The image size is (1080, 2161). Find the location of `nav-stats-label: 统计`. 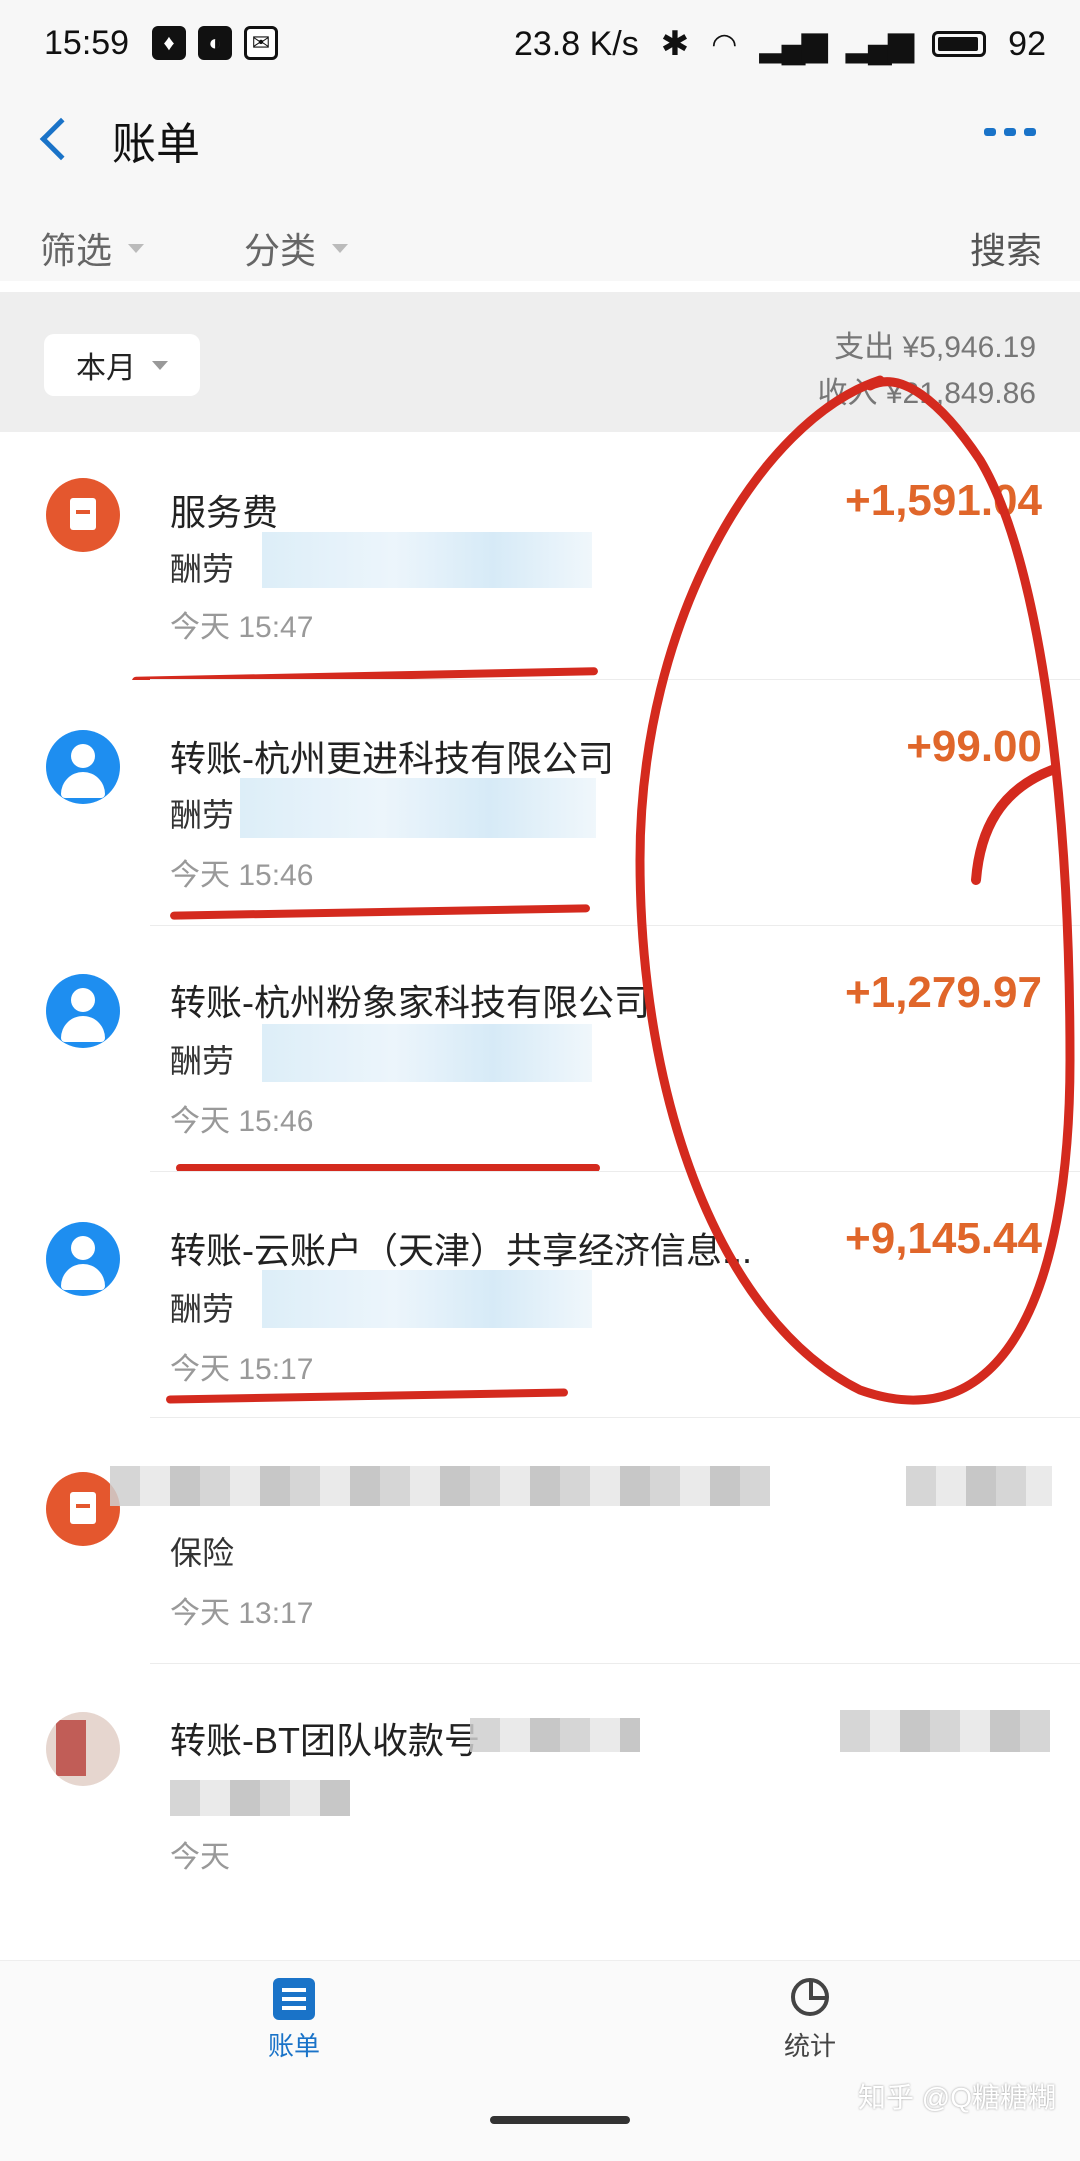

nav-stats-label: 统计 is located at coordinates (809, 2046).